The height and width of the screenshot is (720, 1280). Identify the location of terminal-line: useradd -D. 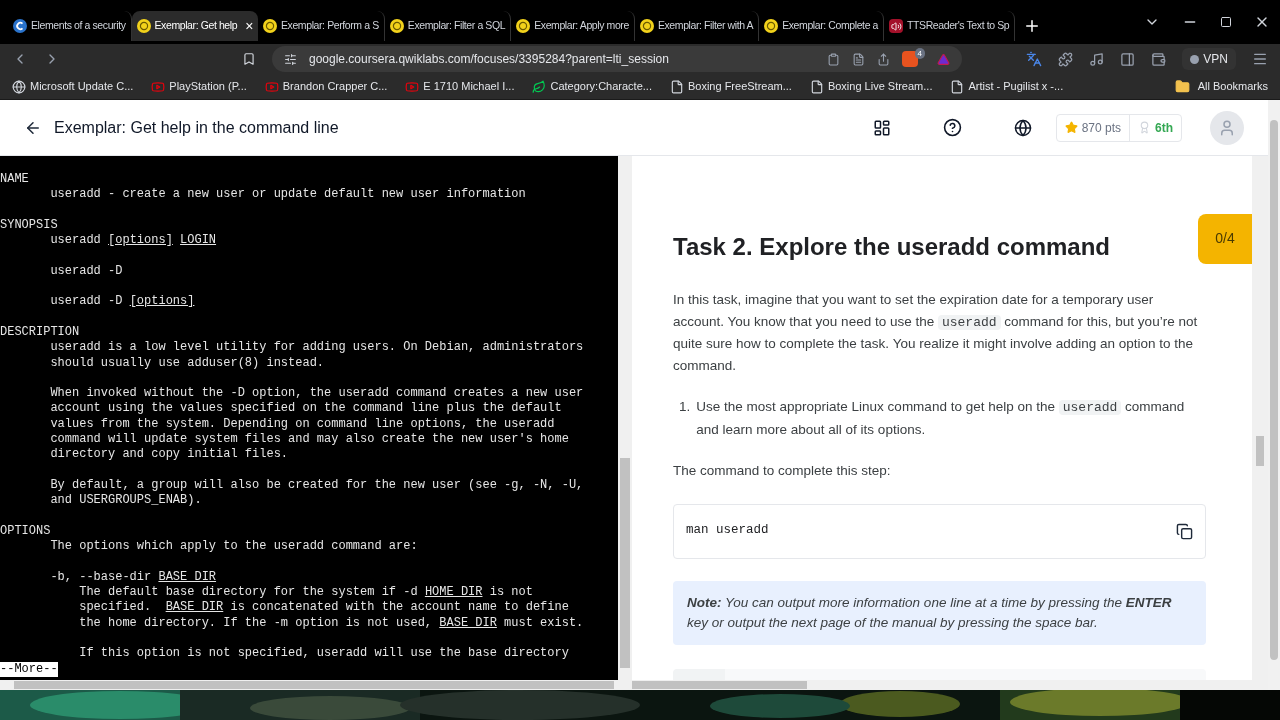
(86, 271).